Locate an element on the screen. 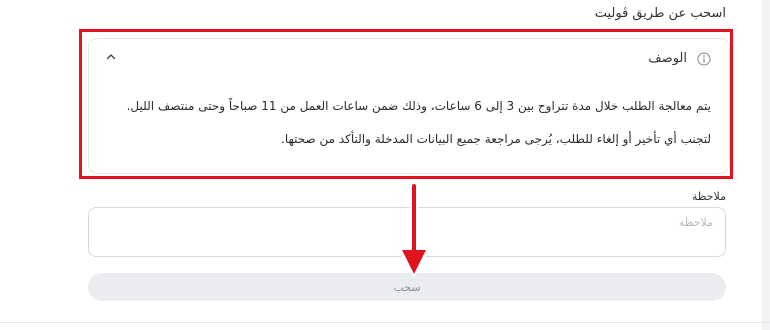  description-header: الوصف is located at coordinates (679, 58).